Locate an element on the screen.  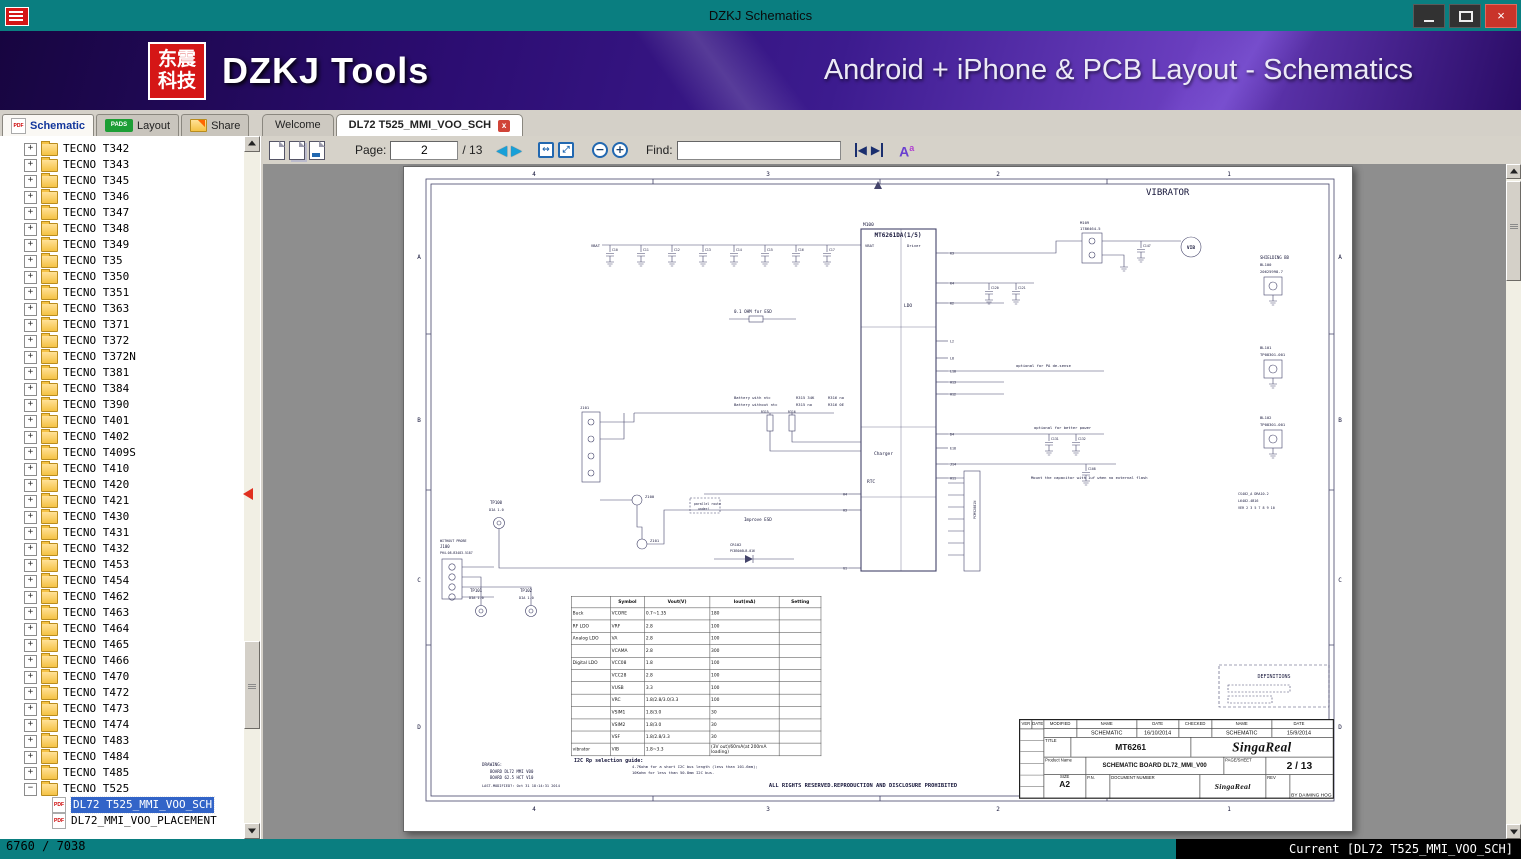
tree-folder-row: + TECNO T348 is located at coordinates (122, 228).